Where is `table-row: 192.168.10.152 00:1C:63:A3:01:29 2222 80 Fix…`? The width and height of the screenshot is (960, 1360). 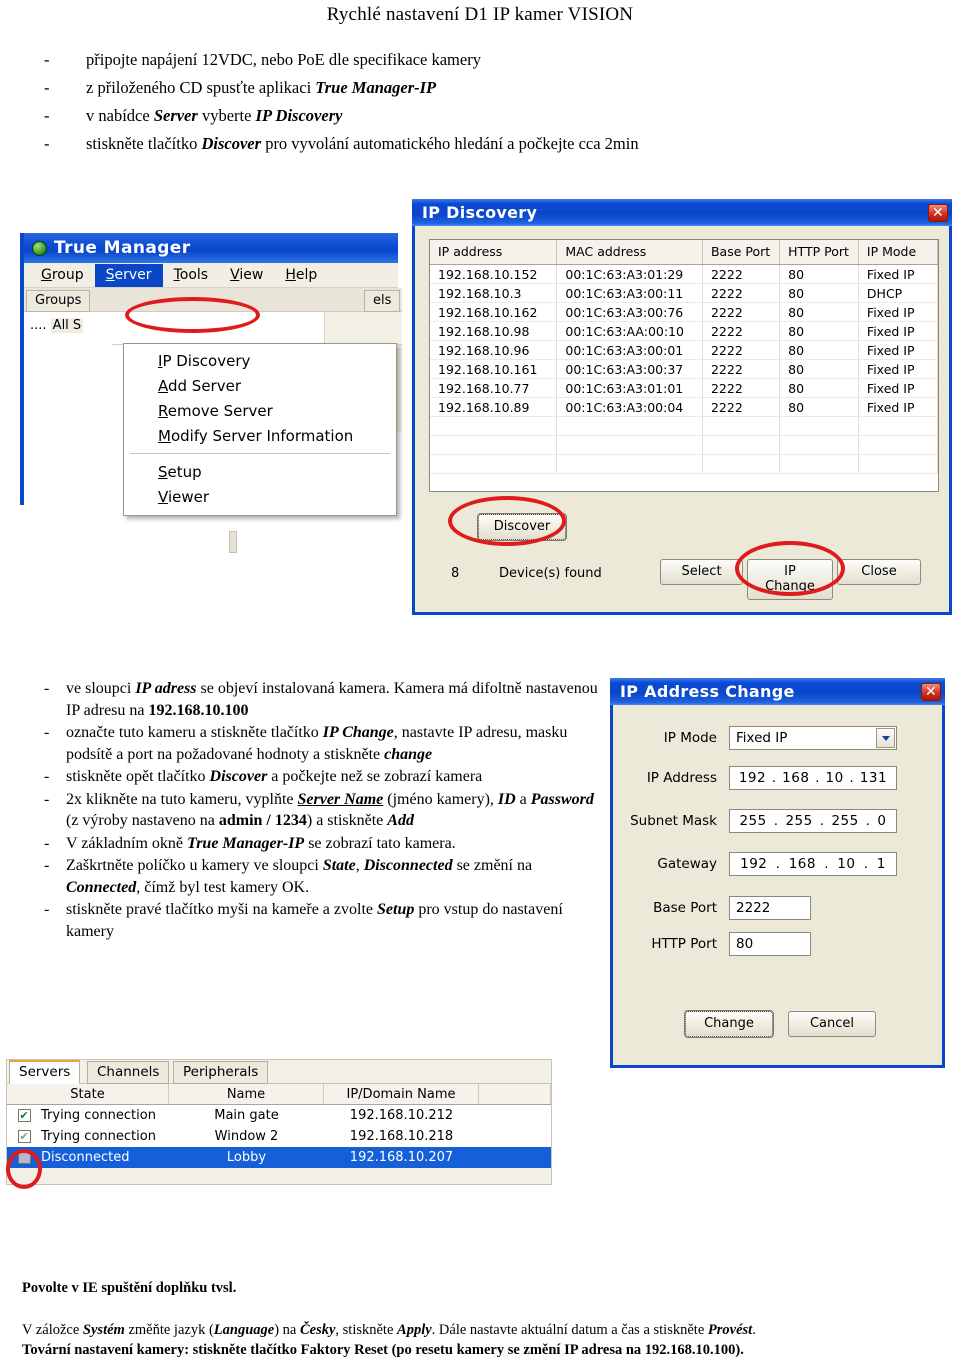
table-row: 192.168.10.152 00:1C:63:A3:01:29 2222 80 Fix… is located at coordinates (684, 274).